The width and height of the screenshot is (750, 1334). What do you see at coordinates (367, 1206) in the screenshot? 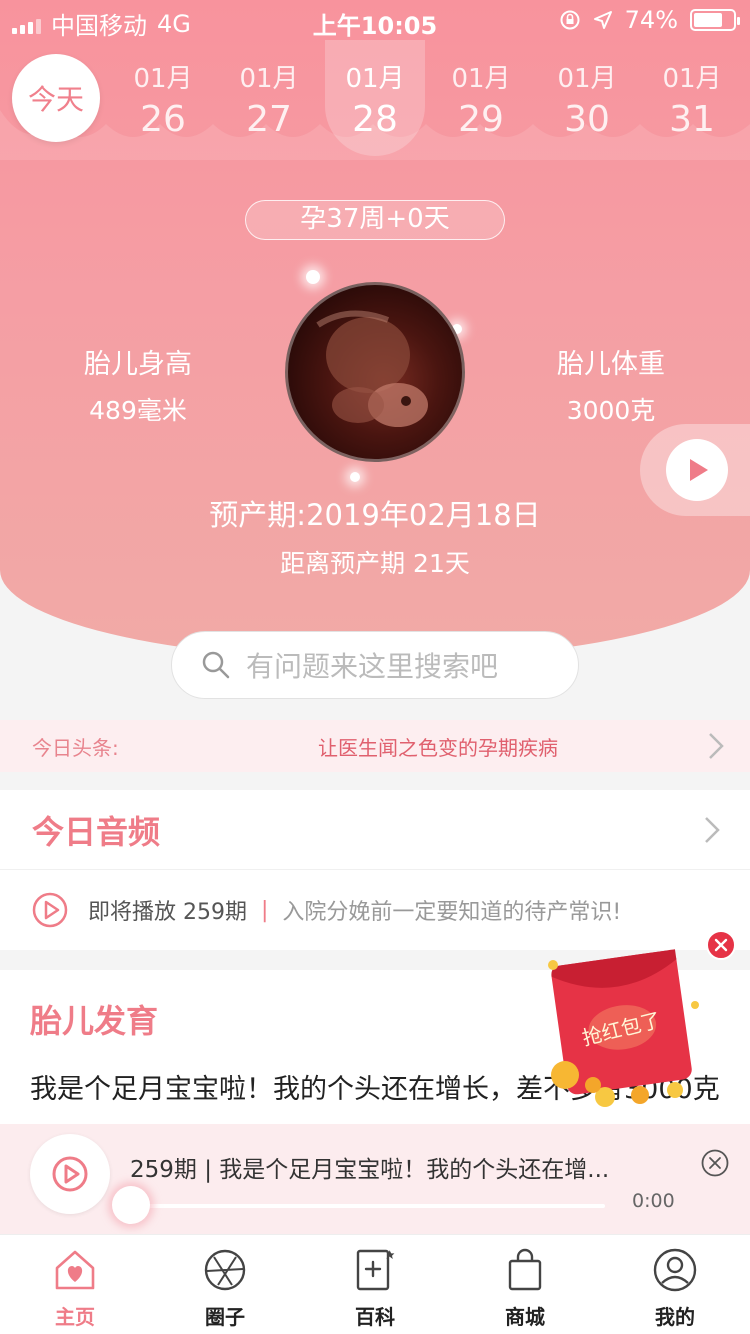
I see `progress-track` at bounding box center [367, 1206].